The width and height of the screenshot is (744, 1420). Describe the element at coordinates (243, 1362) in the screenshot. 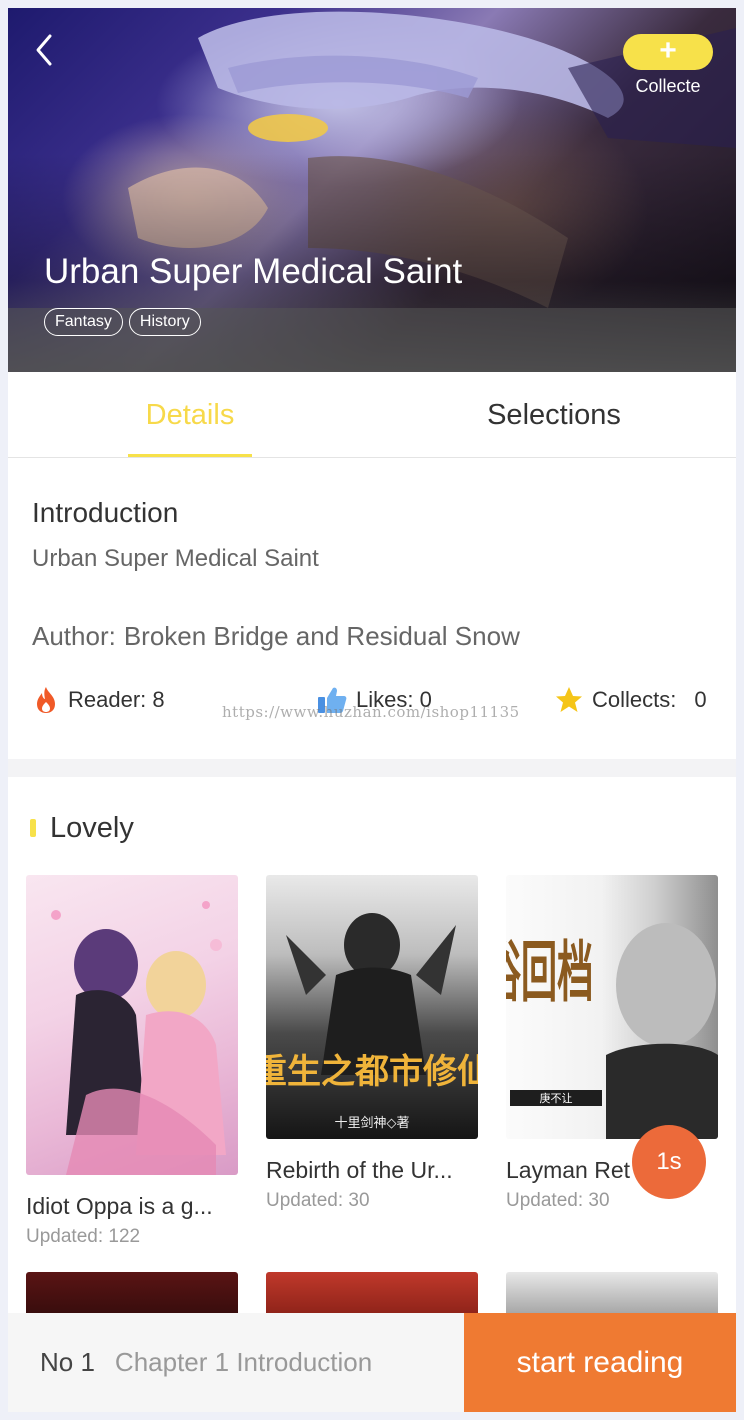

I see `chapter-title: Chapter 1 Introduction` at that location.